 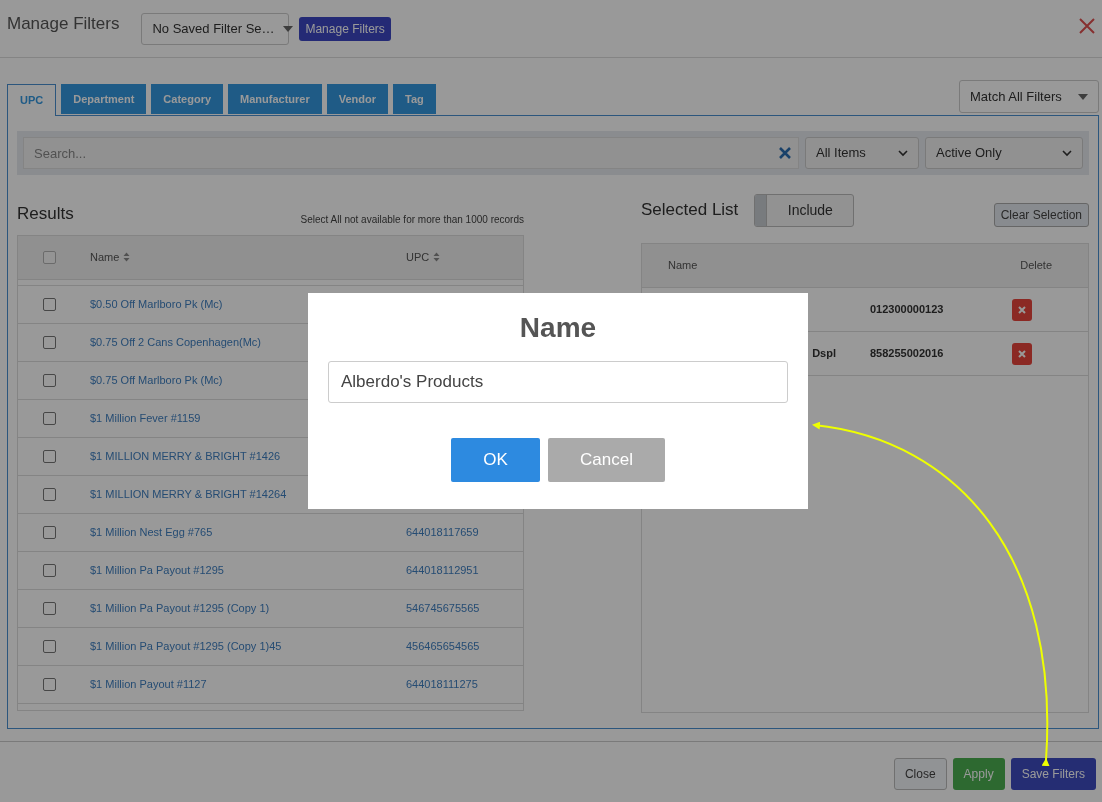 What do you see at coordinates (495, 459) in the screenshot?
I see `ok-button: OK` at bounding box center [495, 459].